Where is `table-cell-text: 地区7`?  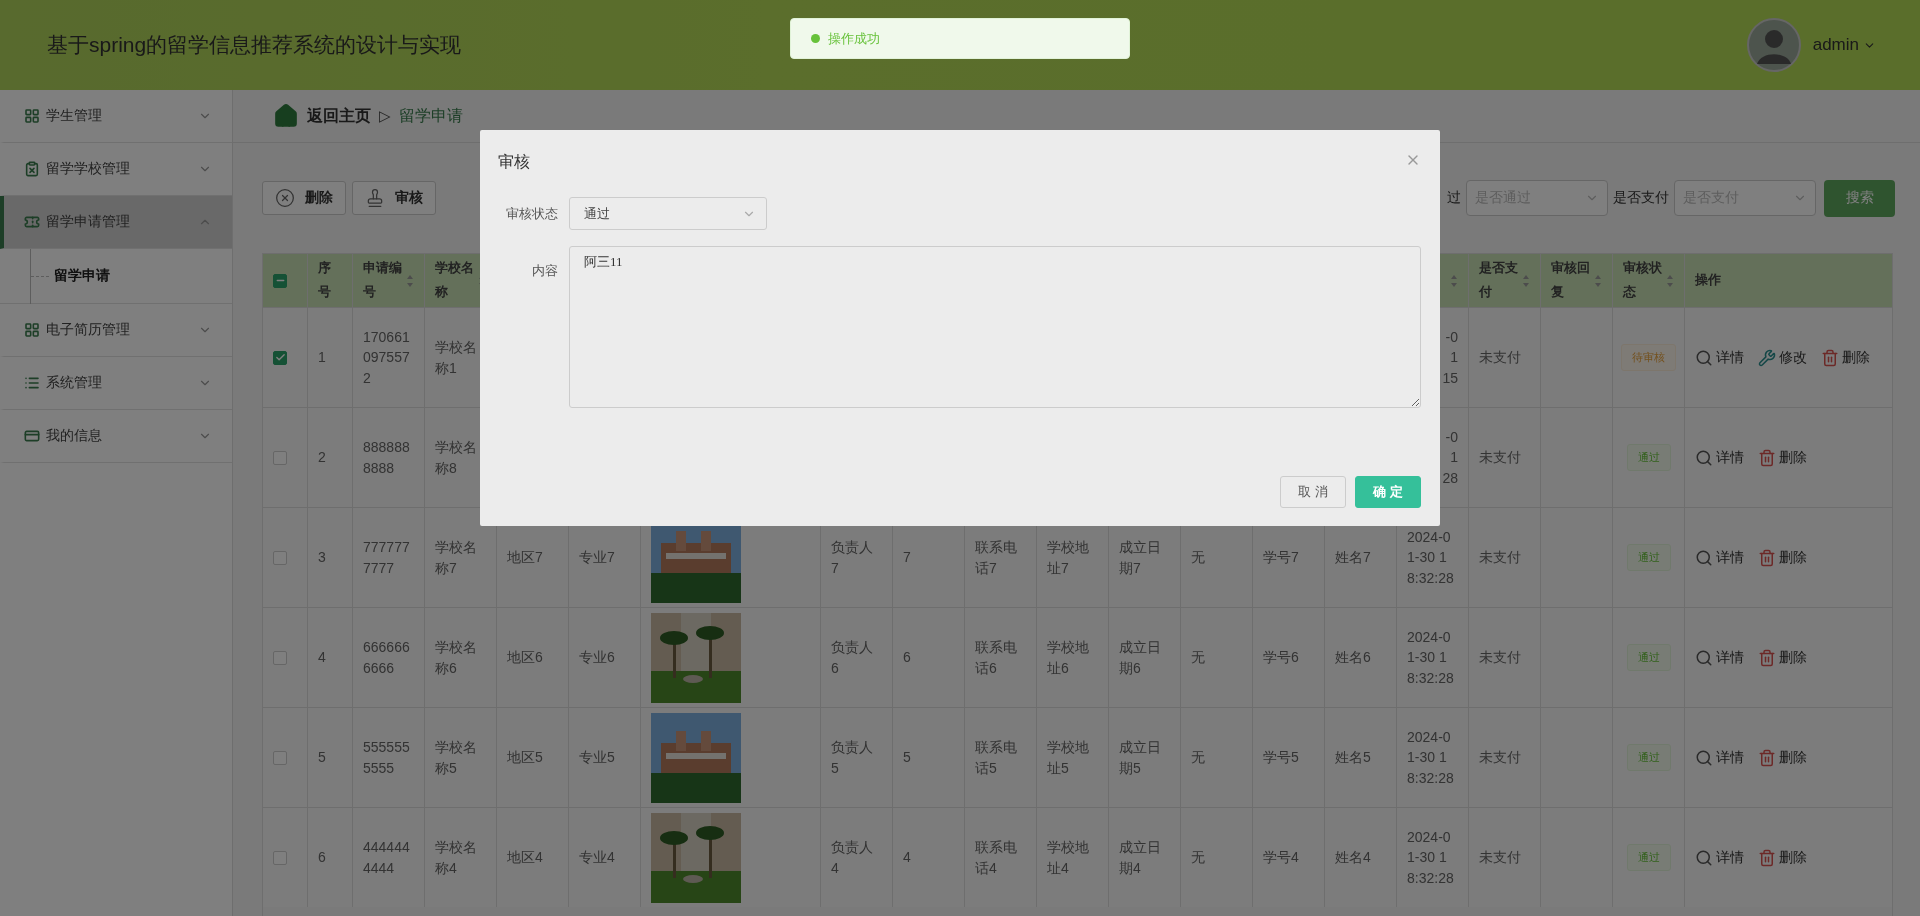
table-cell-text: 地区7 is located at coordinates (525, 558).